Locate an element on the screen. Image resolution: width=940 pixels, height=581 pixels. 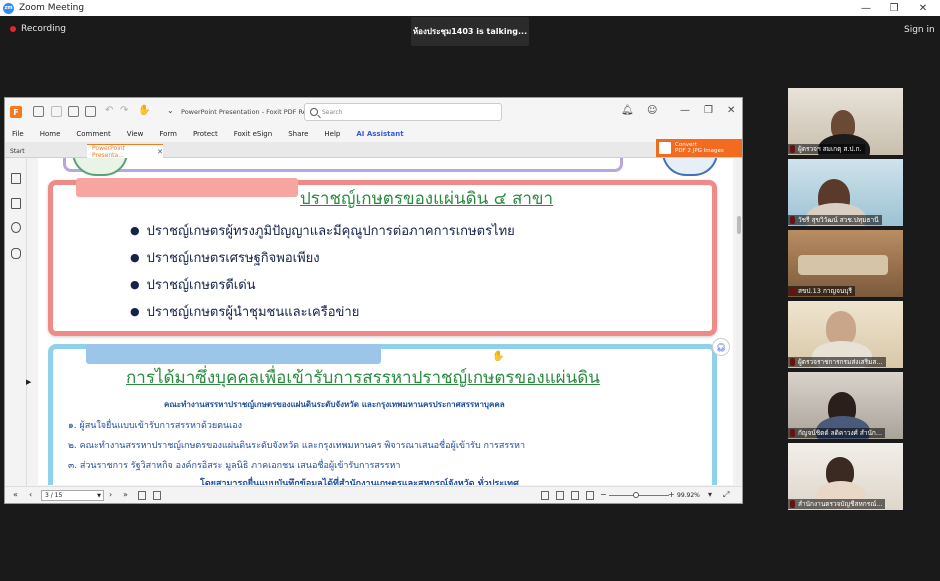
previous-page-icon: ‹ is located at coordinates (30, 494).